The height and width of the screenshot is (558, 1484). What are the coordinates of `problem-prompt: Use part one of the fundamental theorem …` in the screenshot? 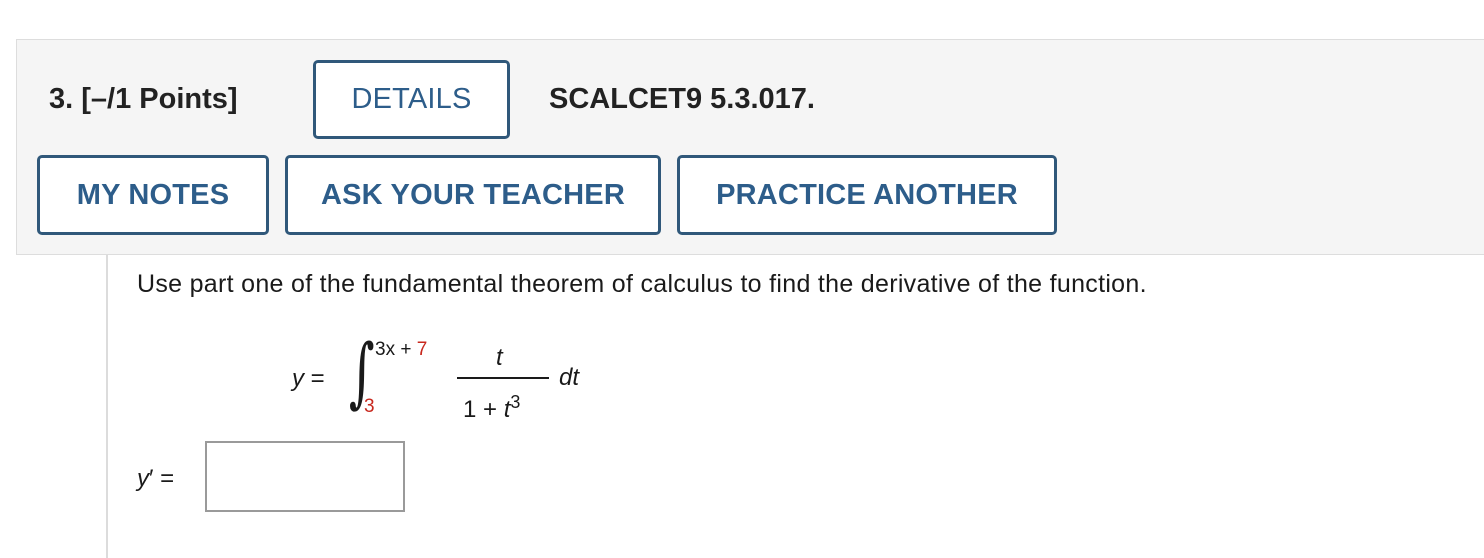 It's located at (642, 284).